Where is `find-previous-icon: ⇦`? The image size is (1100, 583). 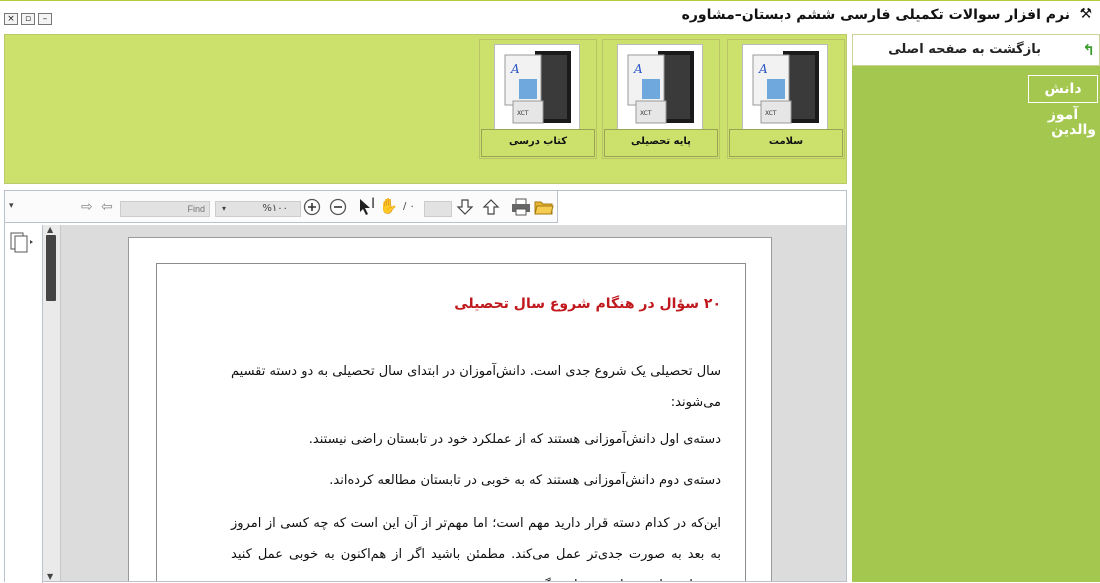 find-previous-icon: ⇦ is located at coordinates (107, 207).